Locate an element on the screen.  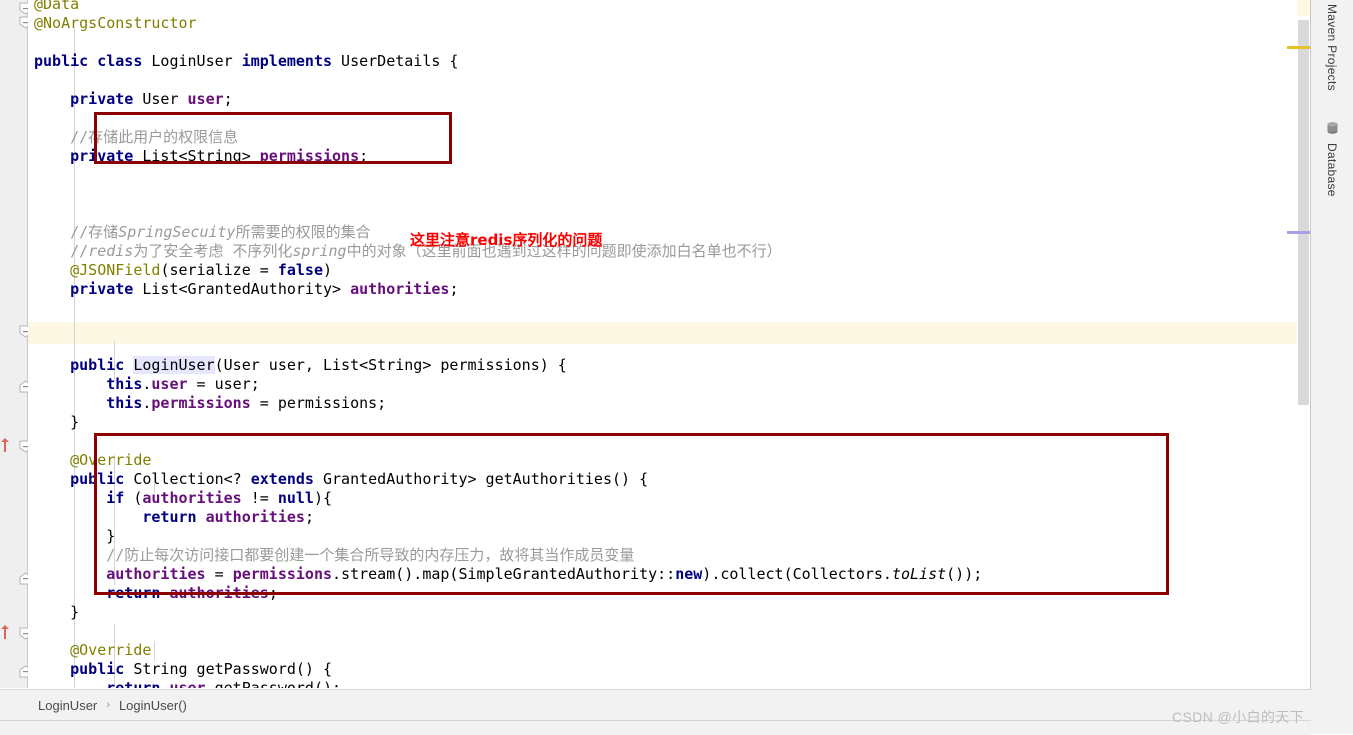
code-line: @Data is located at coordinates (56, 7).